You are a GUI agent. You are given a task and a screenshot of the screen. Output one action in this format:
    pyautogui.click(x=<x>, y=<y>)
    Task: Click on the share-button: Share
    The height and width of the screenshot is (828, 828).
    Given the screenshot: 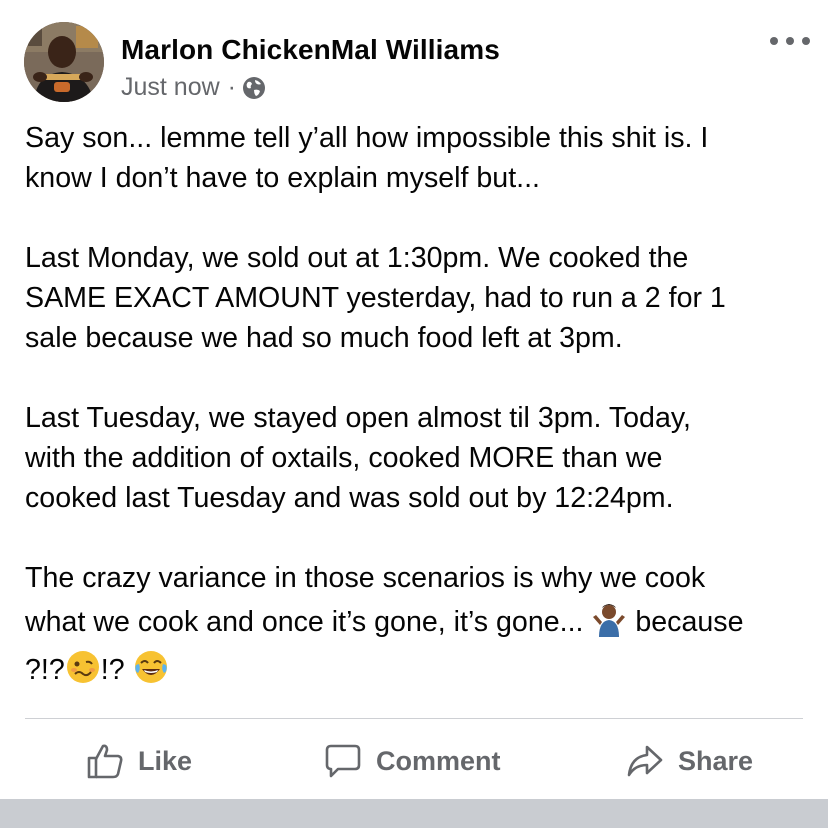 What is the action you would take?
    pyautogui.click(x=689, y=761)
    